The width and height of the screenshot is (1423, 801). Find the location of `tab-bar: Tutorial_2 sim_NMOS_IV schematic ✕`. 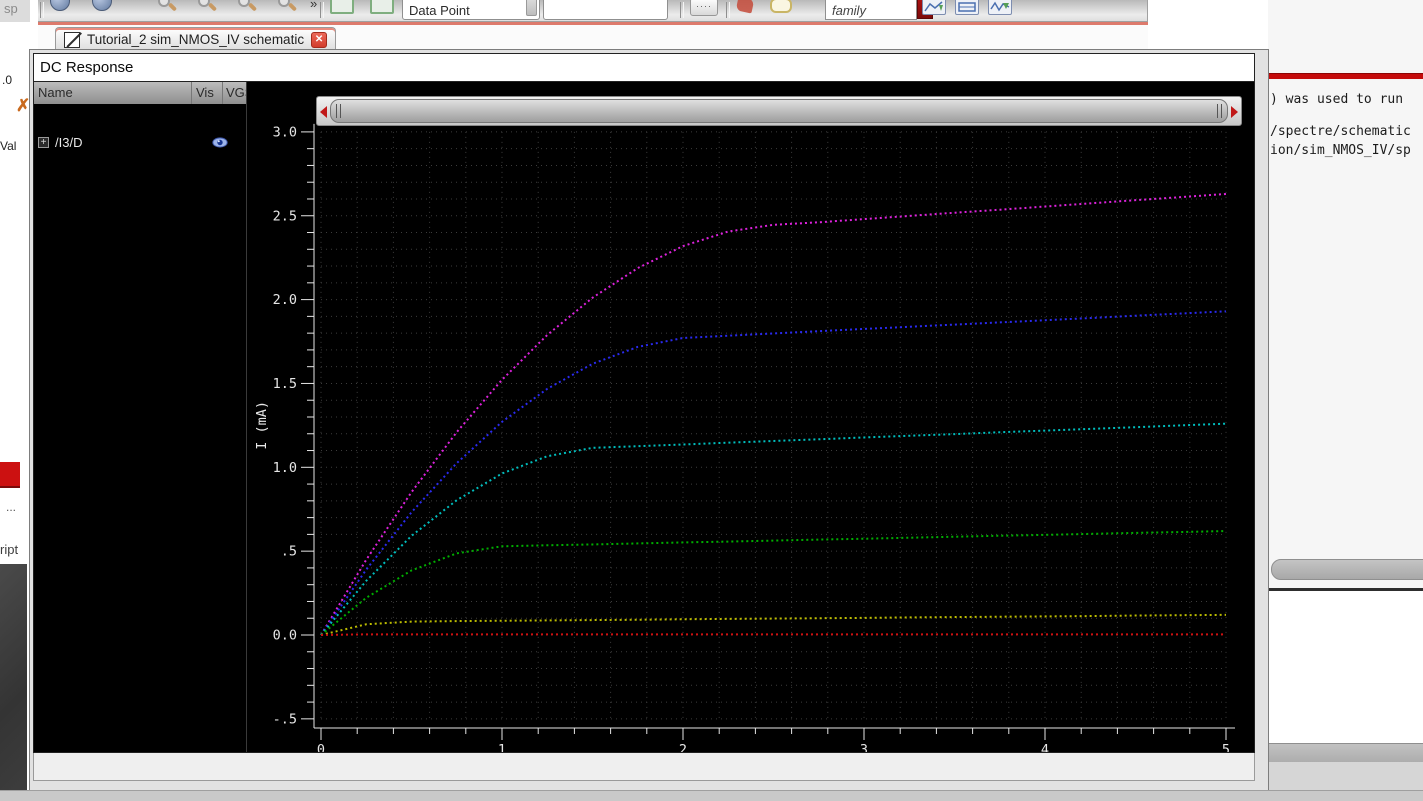

tab-bar: Tutorial_2 sim_NMOS_IV schematic ✕ is located at coordinates (593, 38).